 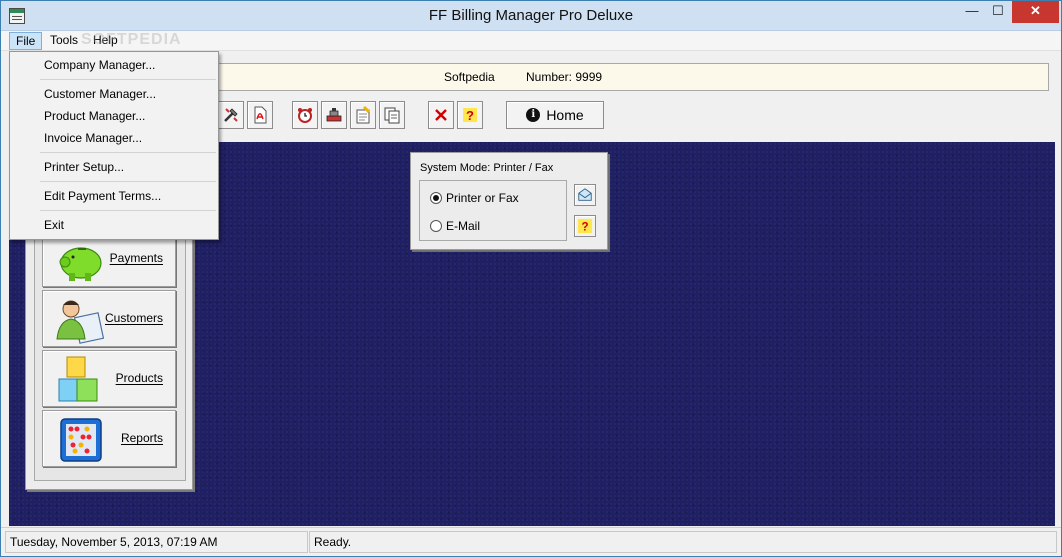 I want to click on reports-label: Reports, so click(x=141, y=438).